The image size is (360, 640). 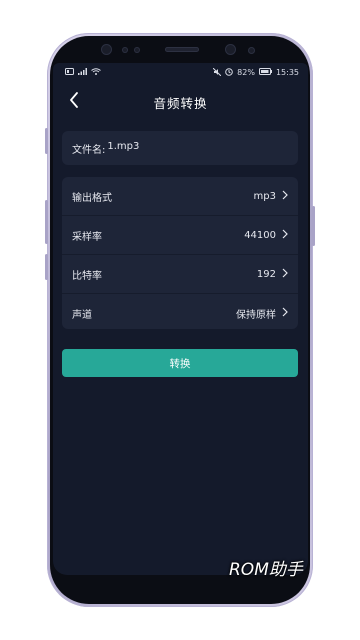 I want to click on setting-value-group: 192, so click(x=272, y=274).